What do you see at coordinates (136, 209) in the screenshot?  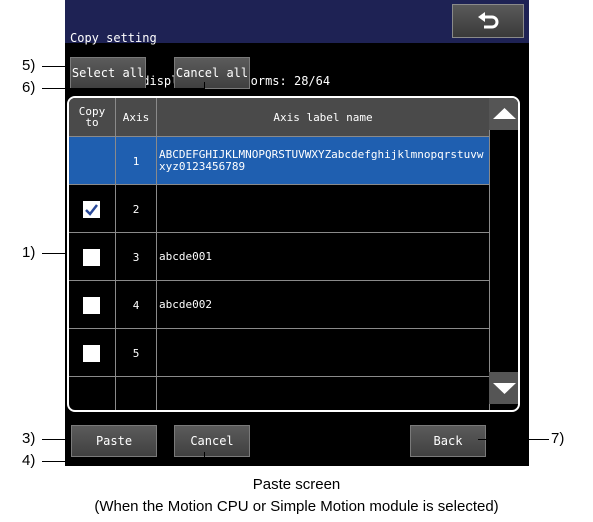 I see `axis-number: 2` at bounding box center [136, 209].